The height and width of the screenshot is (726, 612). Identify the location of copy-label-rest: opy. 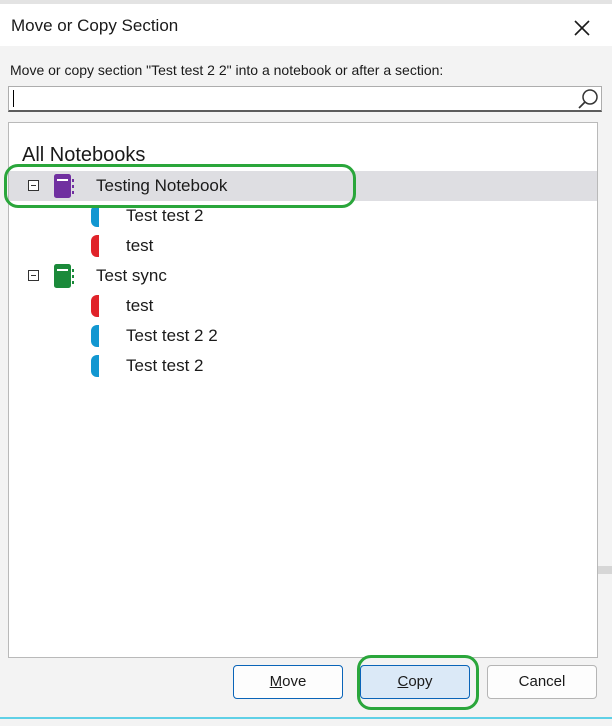
(420, 681).